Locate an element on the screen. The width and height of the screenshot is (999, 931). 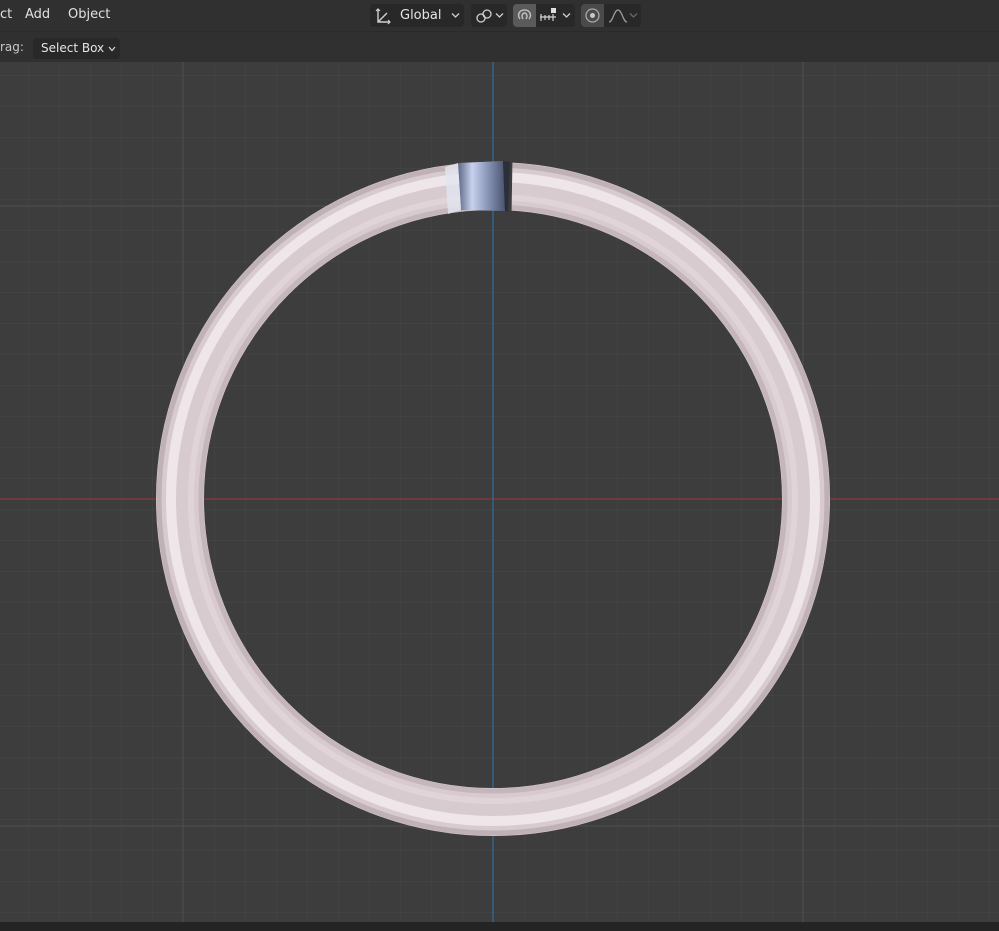
transform-orientation-value: Global is located at coordinates (421, 15).